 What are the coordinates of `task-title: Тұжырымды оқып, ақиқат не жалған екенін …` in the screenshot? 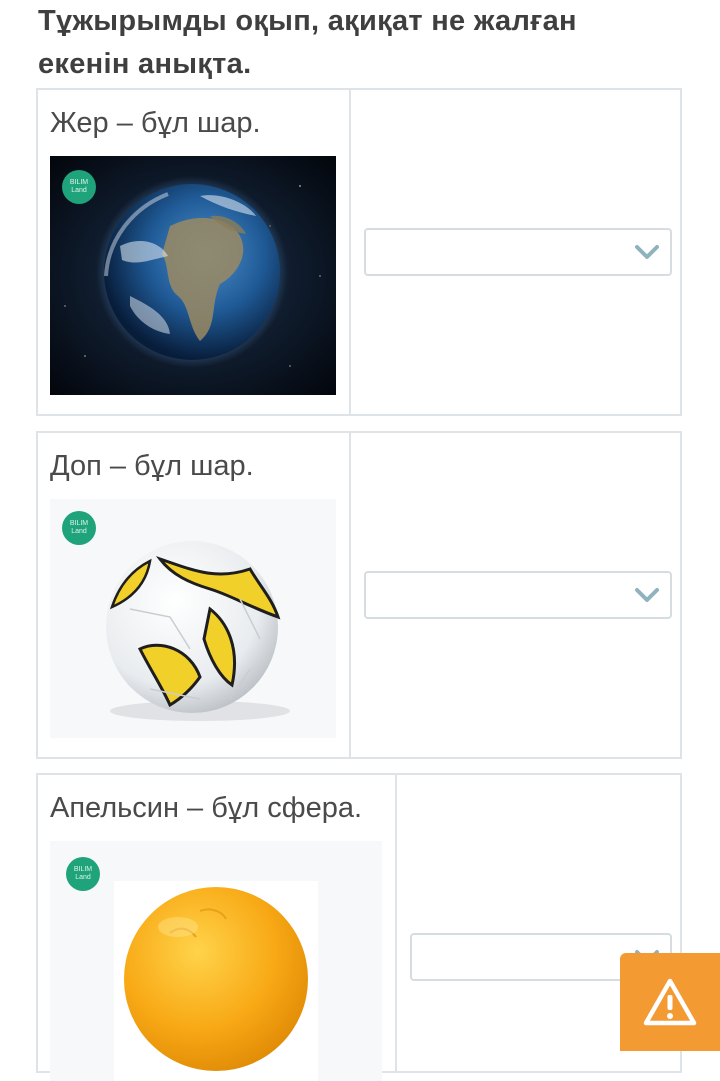 It's located at (358, 43).